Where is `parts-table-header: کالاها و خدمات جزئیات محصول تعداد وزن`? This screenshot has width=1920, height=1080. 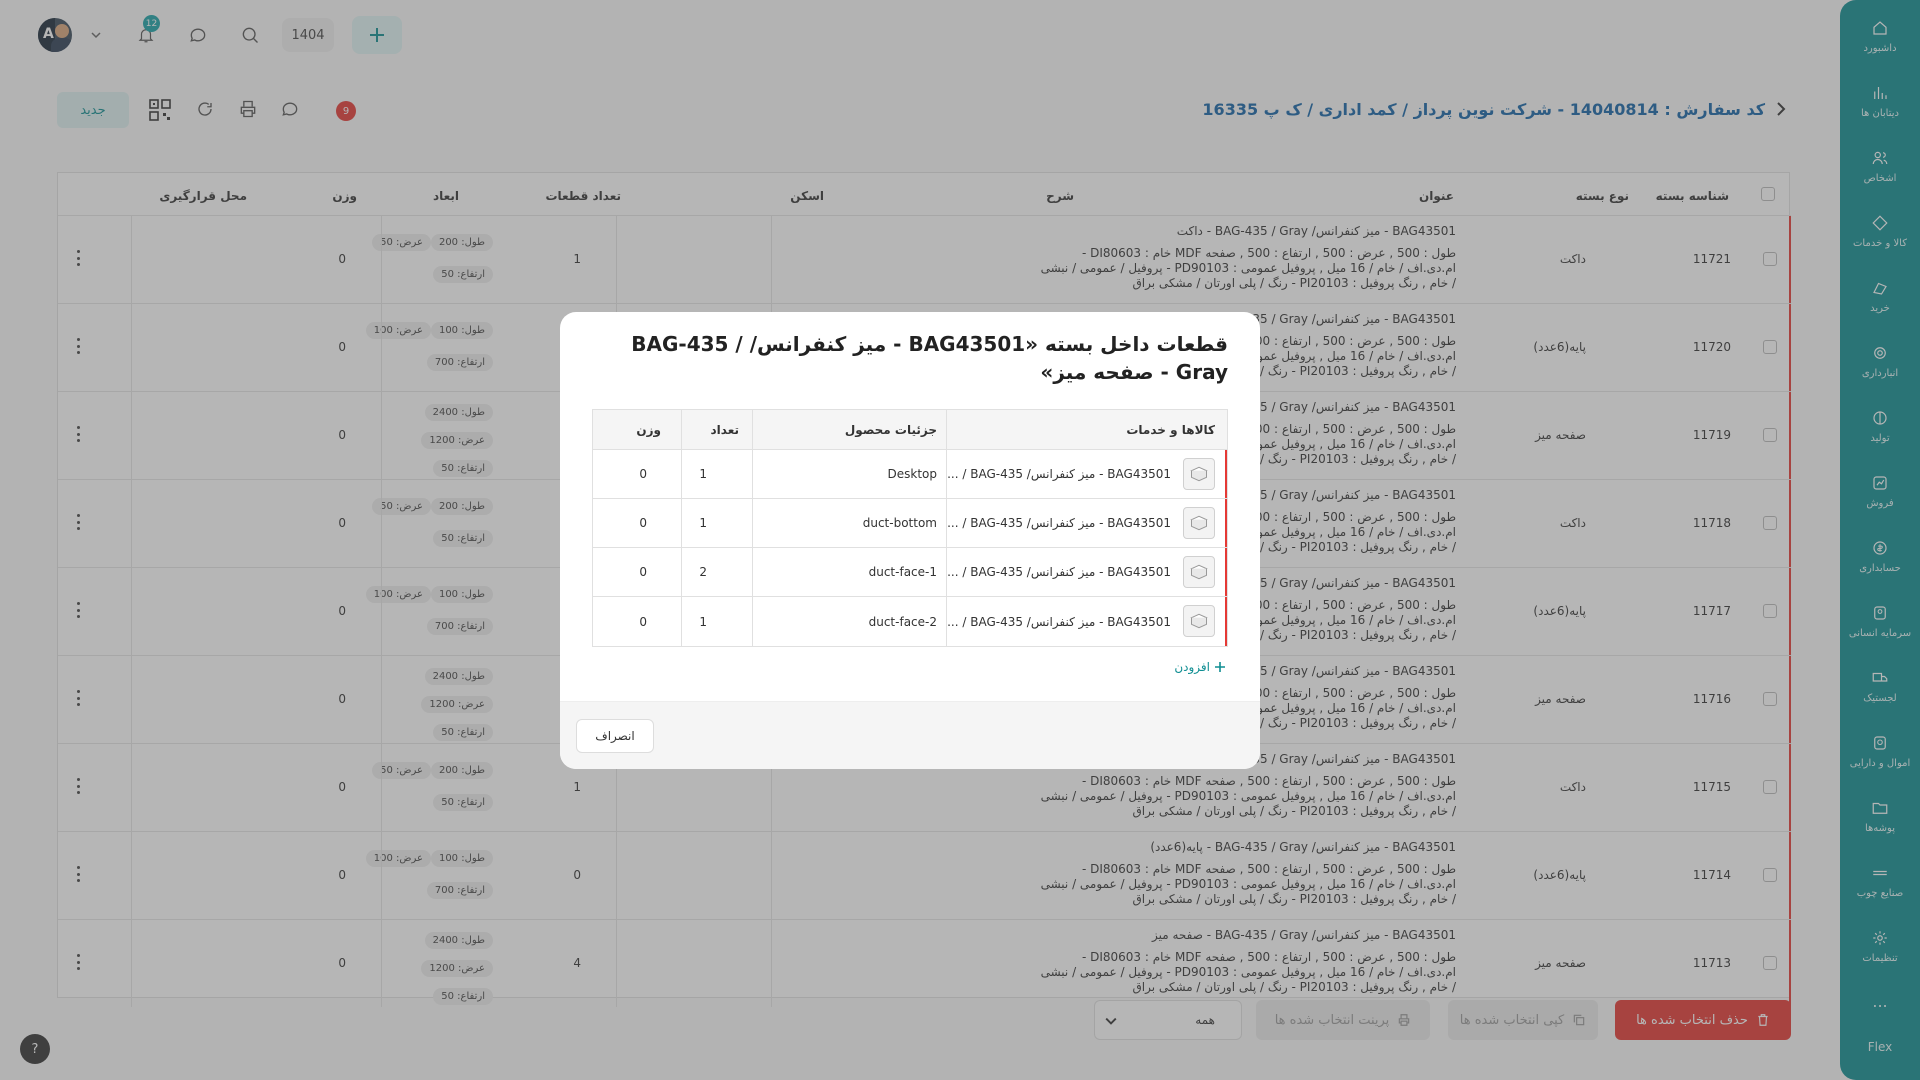 parts-table-header: کالاها و خدمات جزئیات محصول تعداد وزن is located at coordinates (910, 430).